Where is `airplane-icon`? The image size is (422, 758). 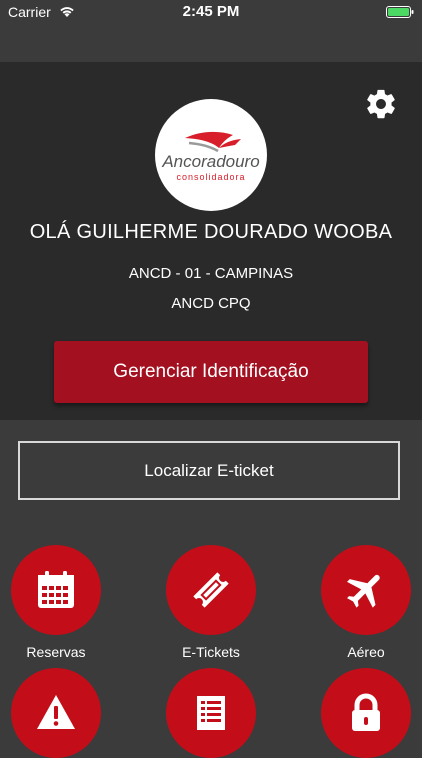
airplane-icon is located at coordinates (363, 591).